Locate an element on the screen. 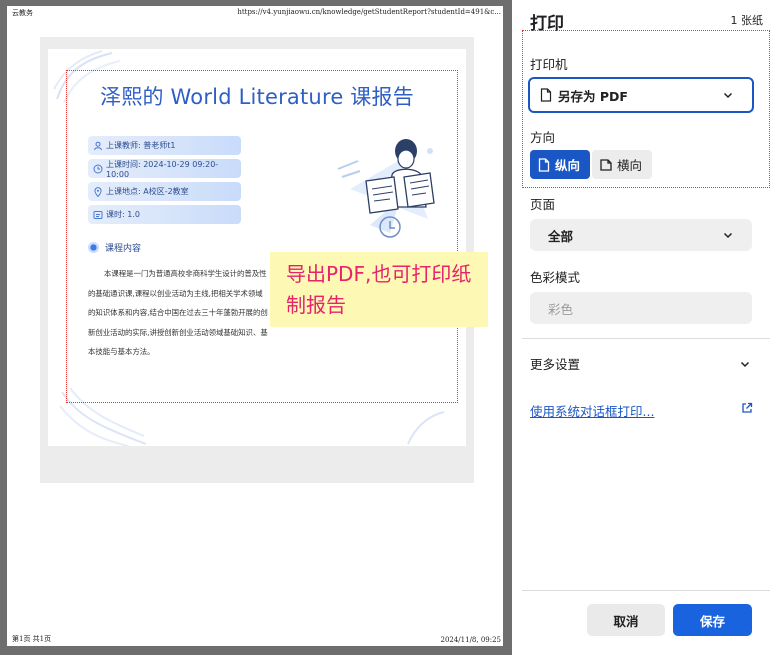 This screenshot has width=775, height=655. orientation-portrait-button: 纵向 is located at coordinates (560, 164).